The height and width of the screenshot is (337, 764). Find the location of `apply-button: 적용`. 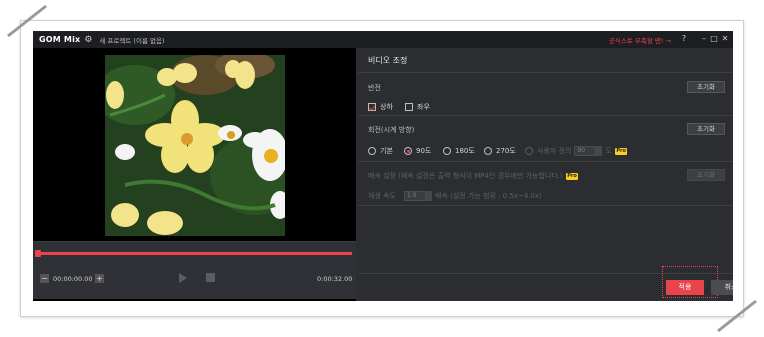

apply-button: 적용 is located at coordinates (685, 287).